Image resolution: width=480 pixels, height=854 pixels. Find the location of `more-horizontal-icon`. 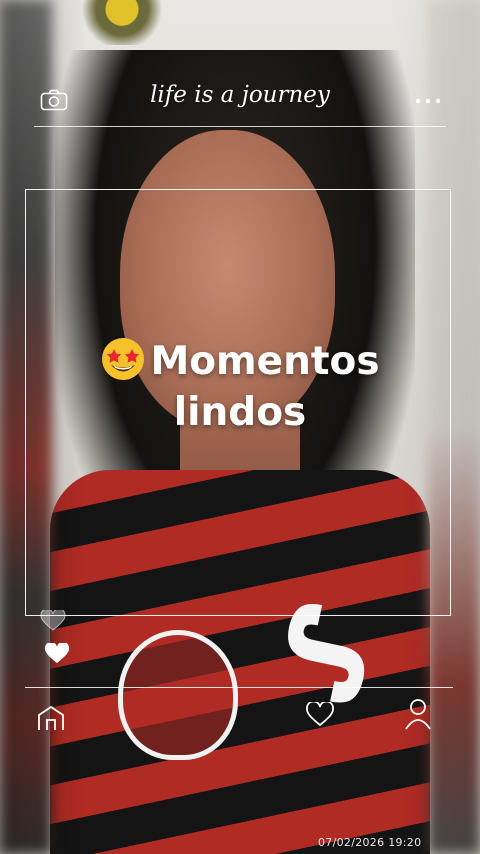

more-horizontal-icon is located at coordinates (428, 101).